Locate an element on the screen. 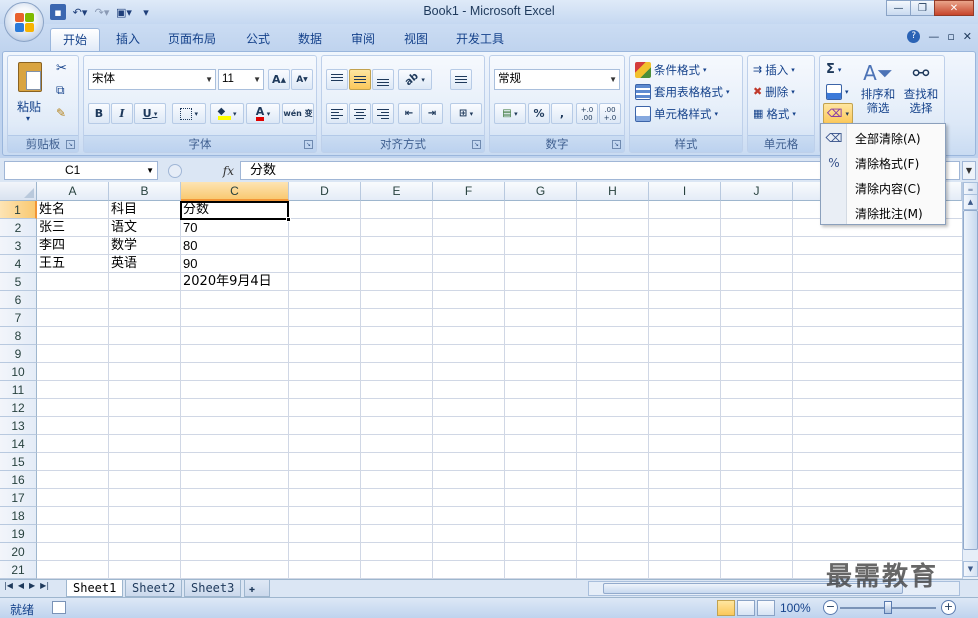 Image resolution: width=978 pixels, height=618 pixels. alignment-launcher-icon: ↘ is located at coordinates (476, 144).